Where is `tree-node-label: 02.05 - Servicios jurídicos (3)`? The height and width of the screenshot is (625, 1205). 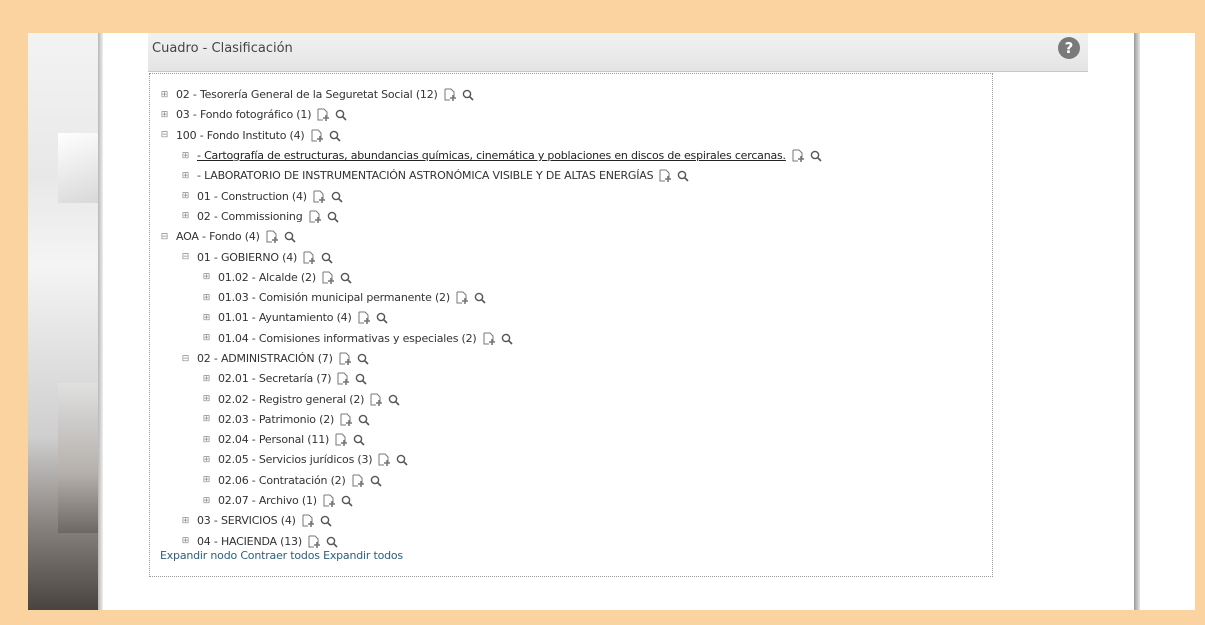 tree-node-label: 02.05 - Servicios jurídicos (3) is located at coordinates (295, 460).